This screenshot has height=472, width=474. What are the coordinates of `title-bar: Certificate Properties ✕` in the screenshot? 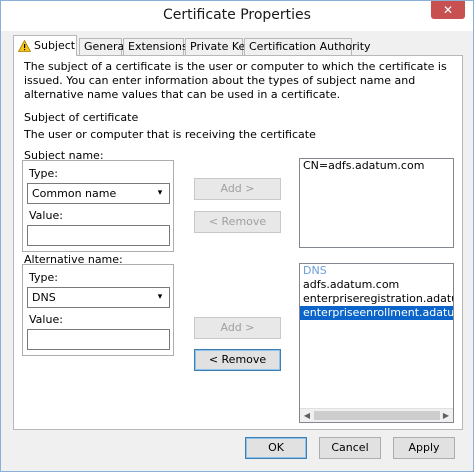 It's located at (237, 16).